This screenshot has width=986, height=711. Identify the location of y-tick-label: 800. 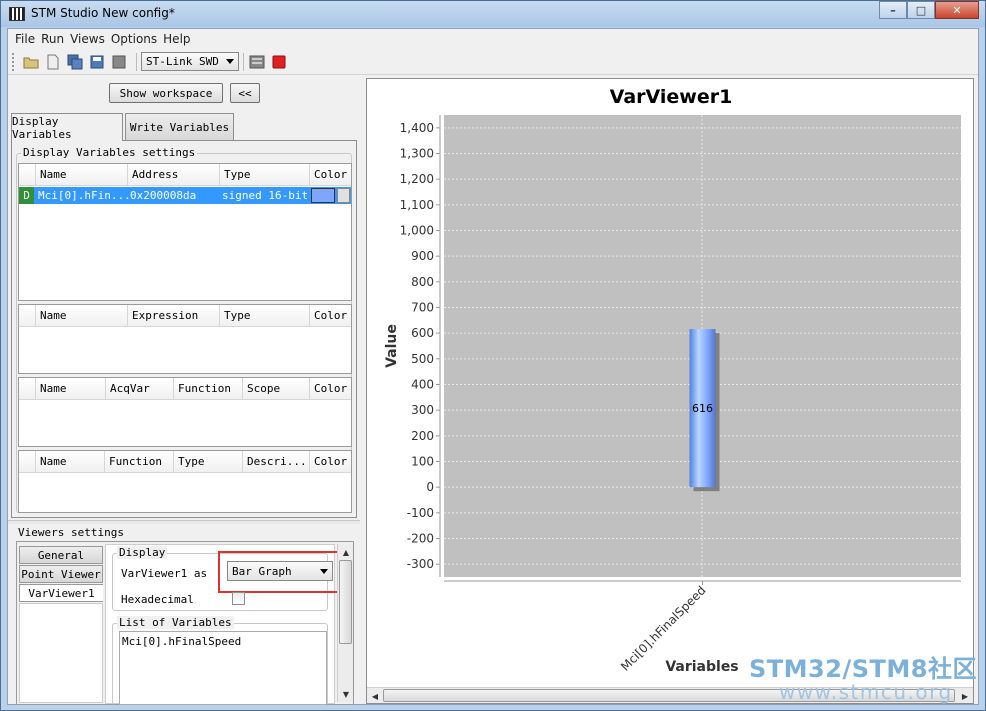
(422, 282).